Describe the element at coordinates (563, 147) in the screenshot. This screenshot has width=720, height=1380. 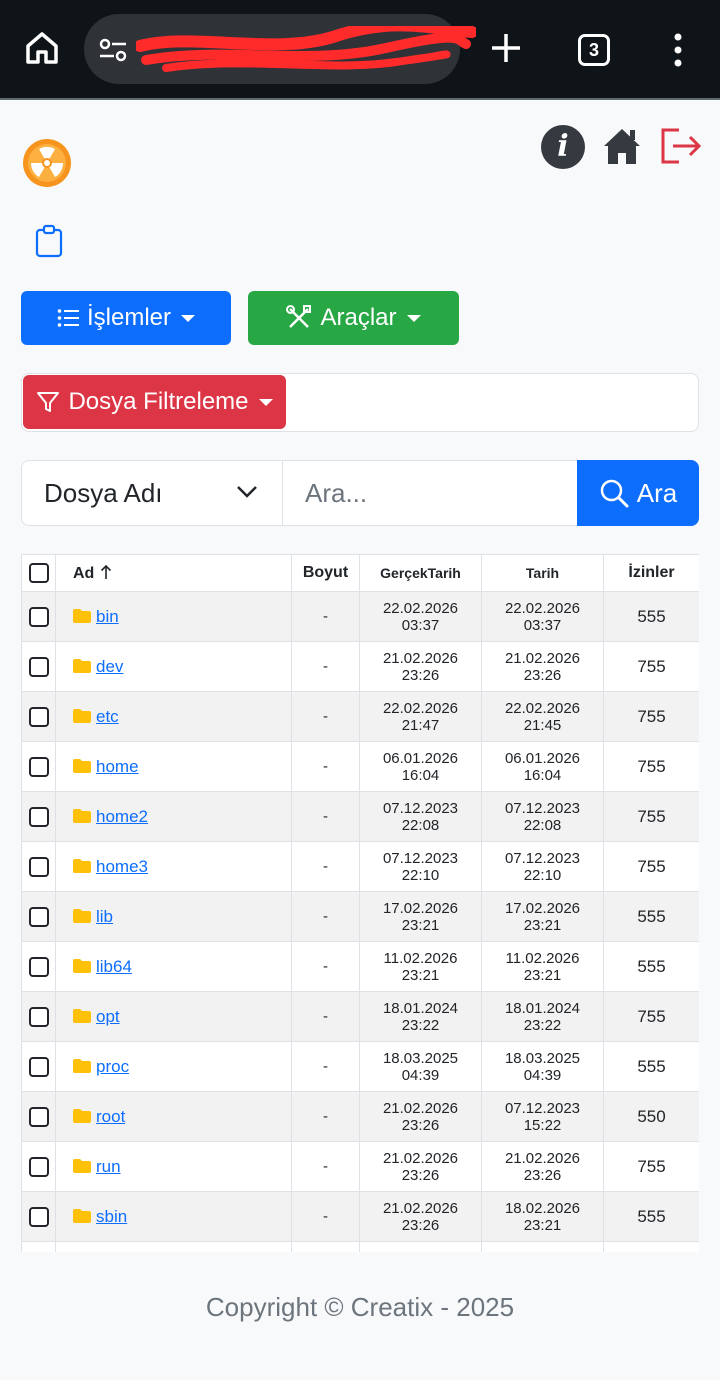
I see `info-icon: i` at that location.